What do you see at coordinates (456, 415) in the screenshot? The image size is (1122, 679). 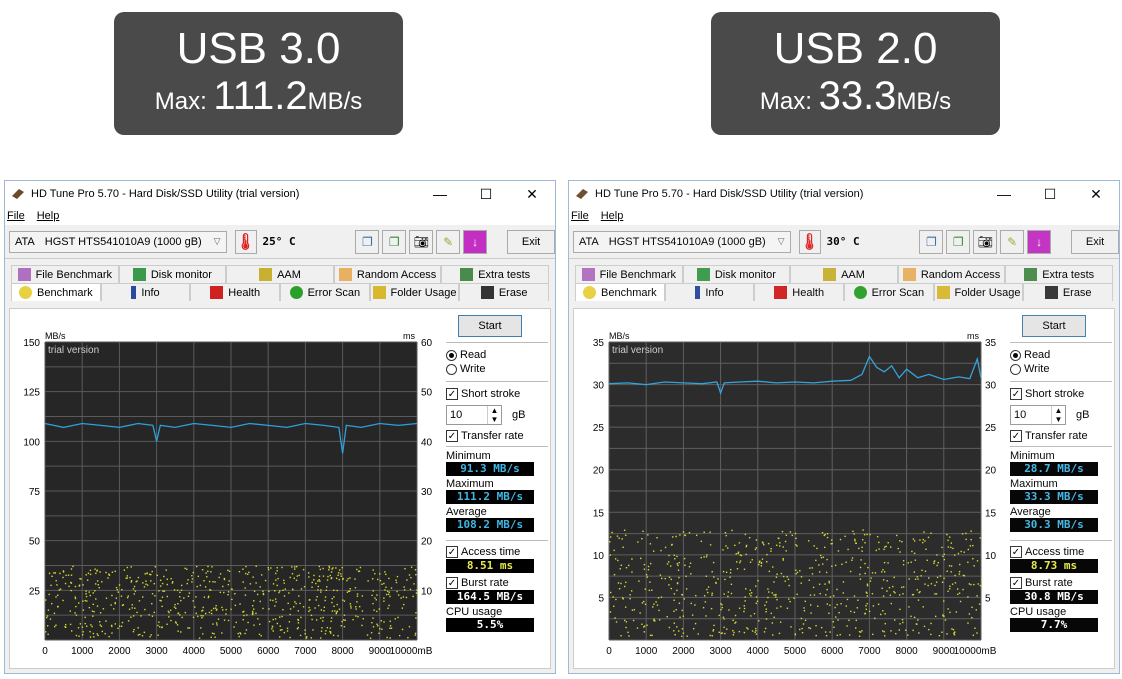 I see `stroke-value: 10` at bounding box center [456, 415].